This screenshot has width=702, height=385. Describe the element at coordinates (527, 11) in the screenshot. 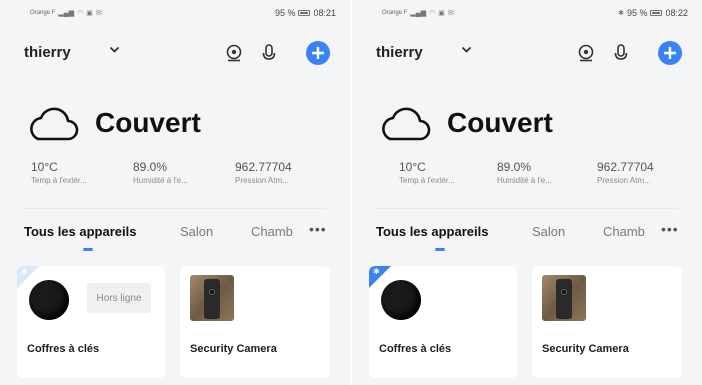

I see `status-bar: Orange F ▂▄▆ ◠ ▣ ✉ ✱ 95 % 08:22` at that location.